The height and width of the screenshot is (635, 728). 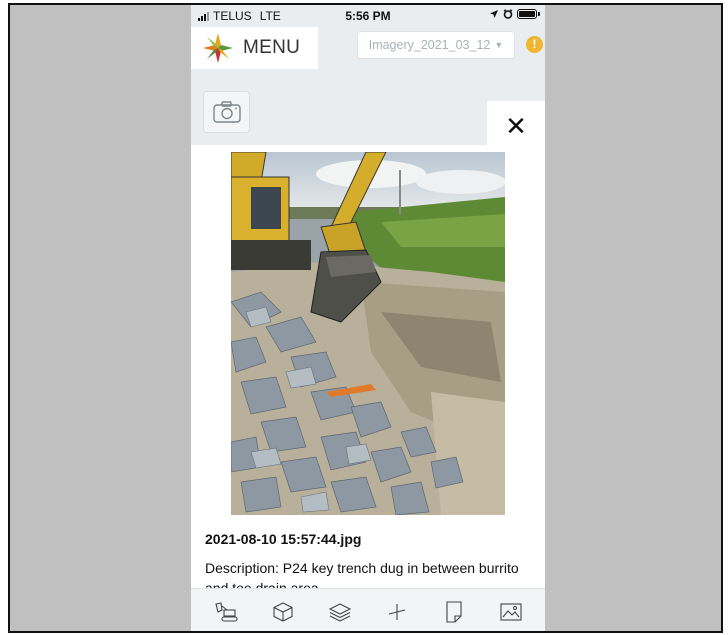 I want to click on note-button, so click(x=454, y=611).